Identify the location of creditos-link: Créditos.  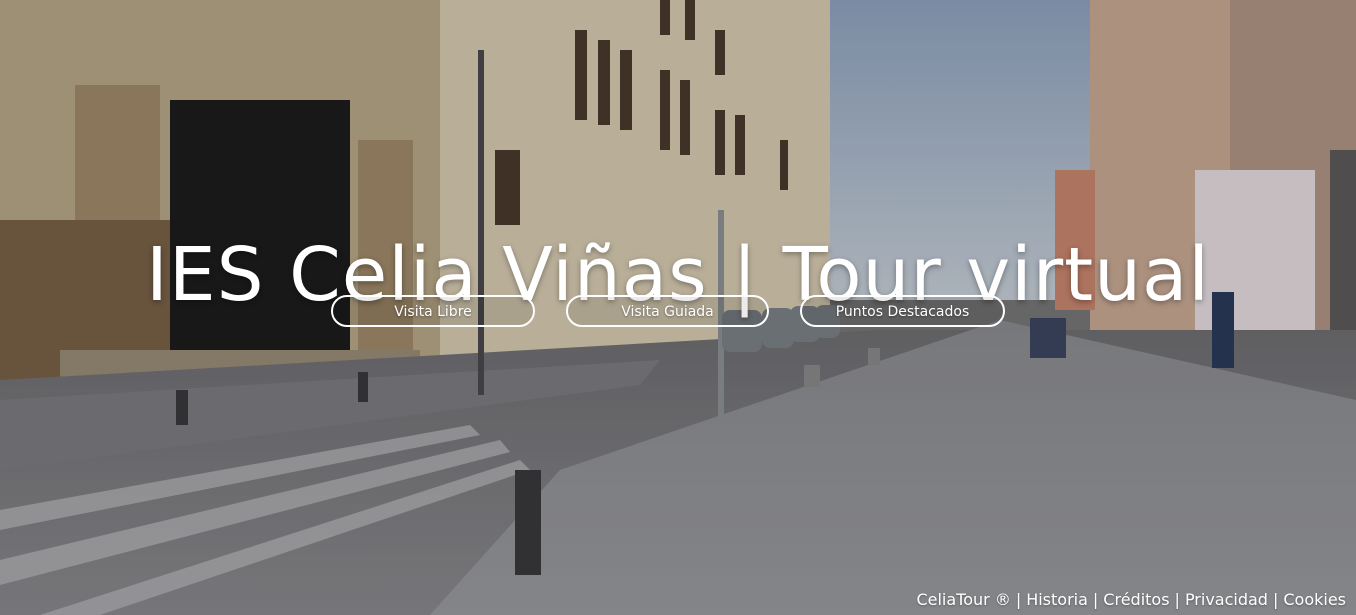
(1136, 599).